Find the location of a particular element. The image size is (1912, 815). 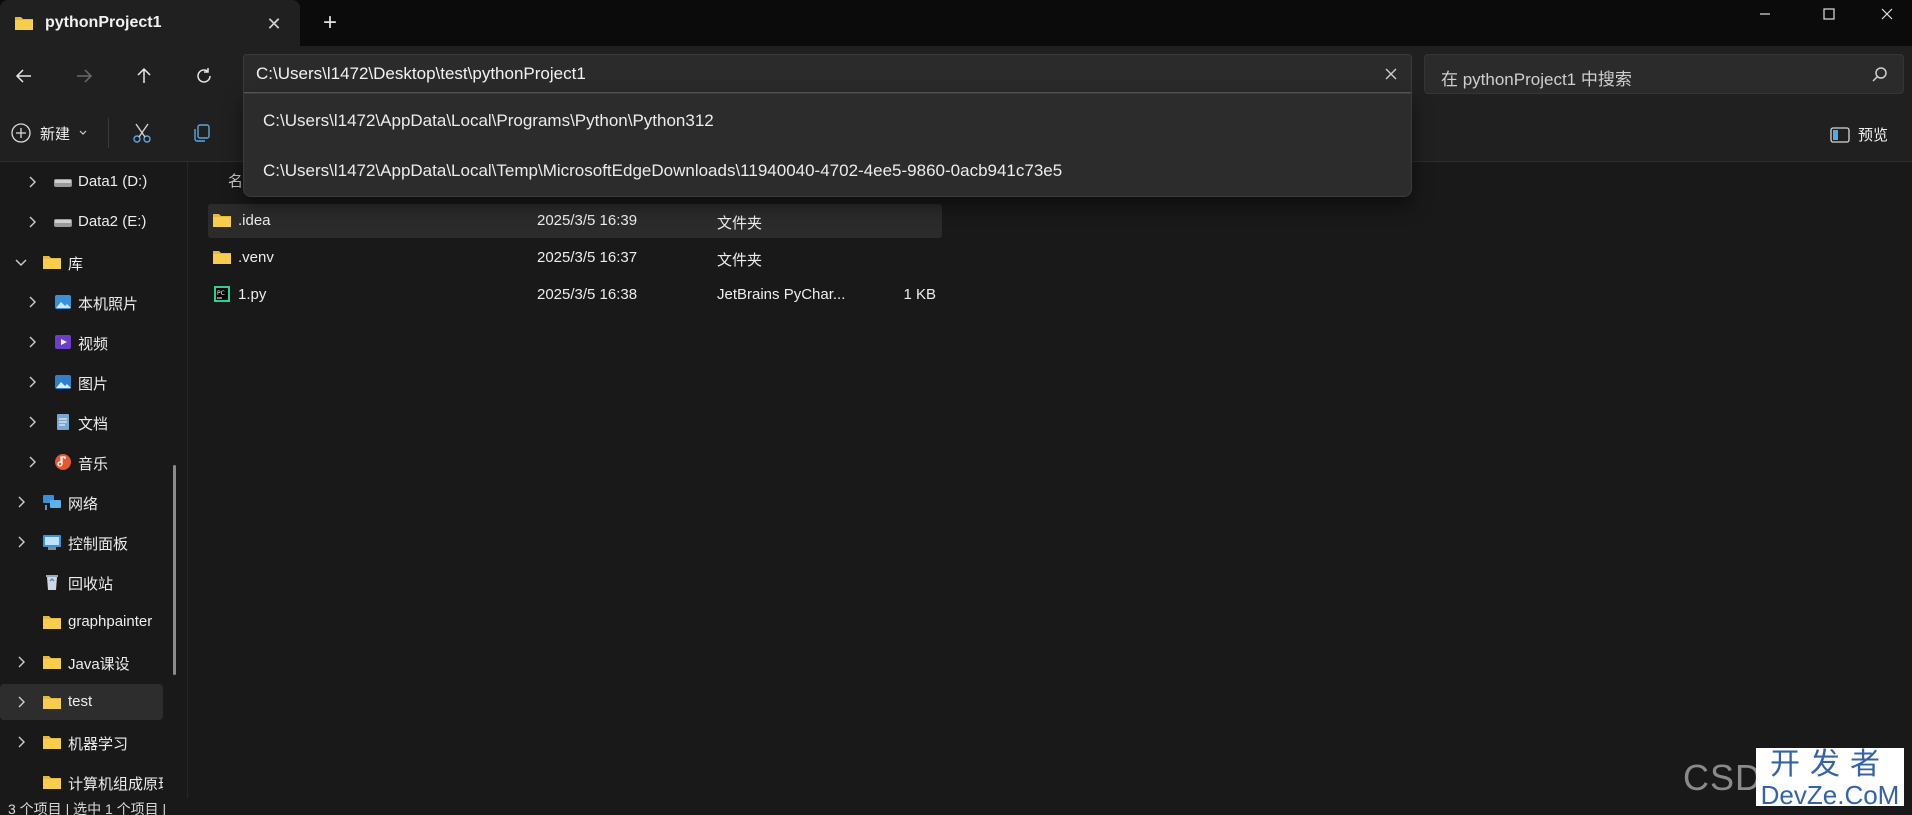

minimize-icon is located at coordinates (1765, 14).